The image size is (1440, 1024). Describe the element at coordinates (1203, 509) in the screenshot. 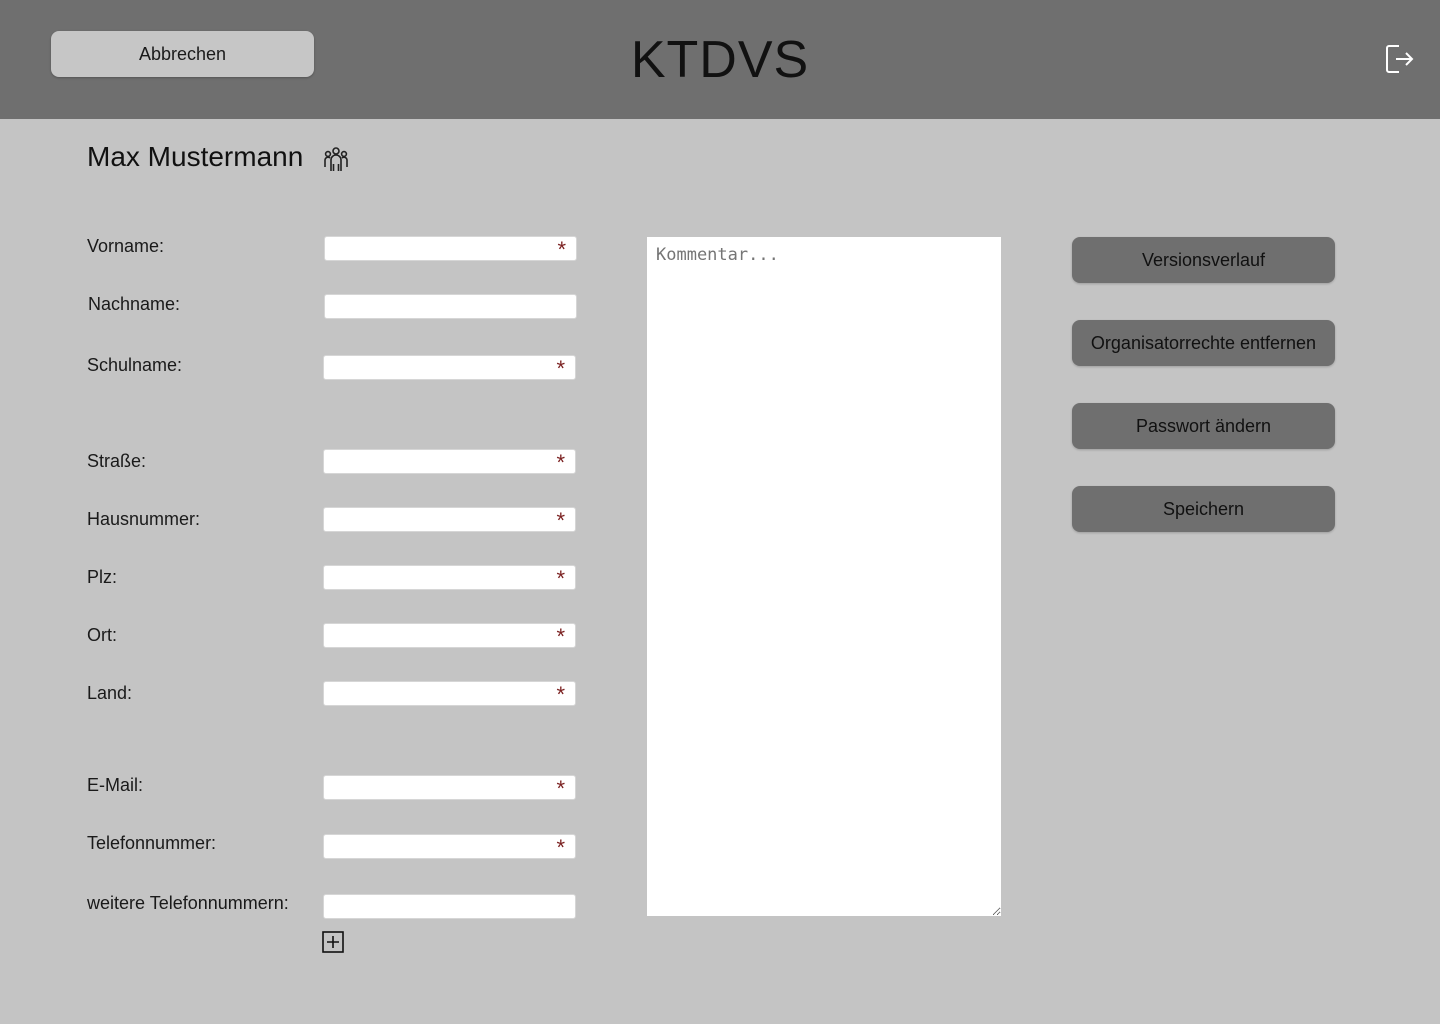

I see `save-button: Speichern` at that location.